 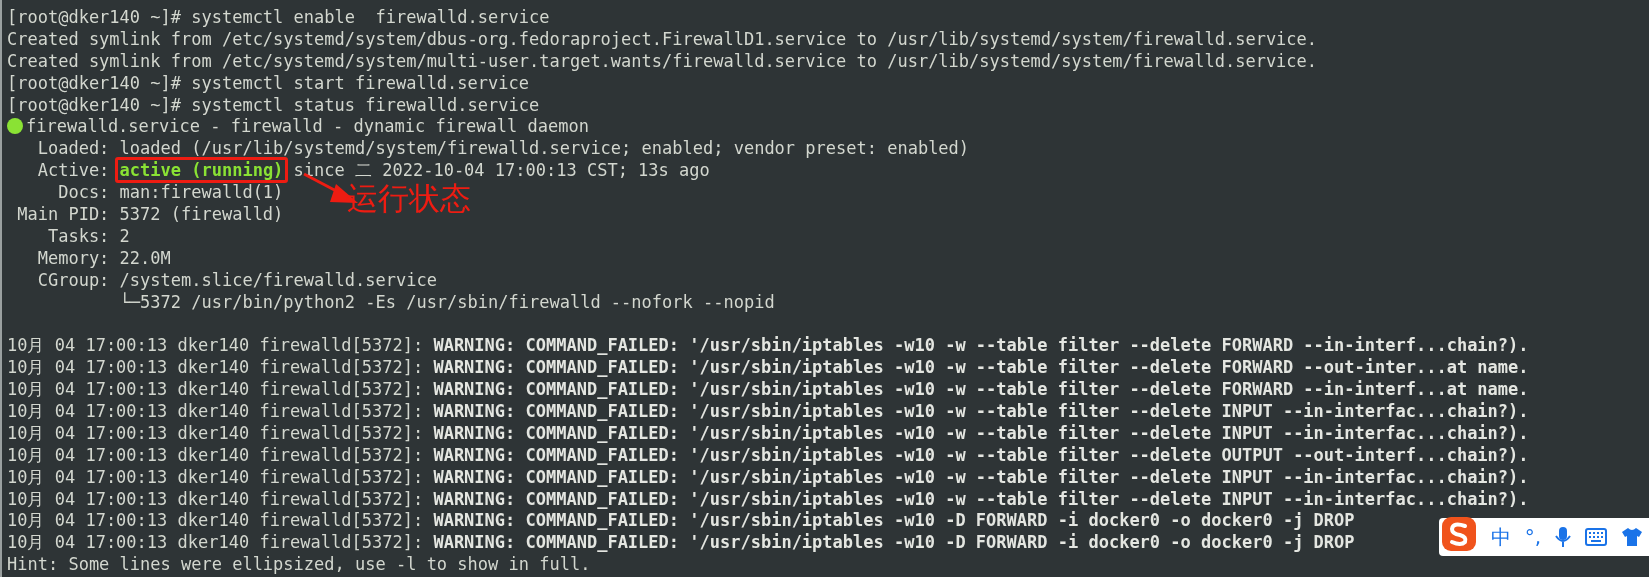 What do you see at coordinates (981, 367) in the screenshot?
I see `log-message: WARNING: COMMAND_FAILED: '/usr/sbin/iptables -w10 -w --table filter --delete FORWARD --out-inter...at name.` at bounding box center [981, 367].